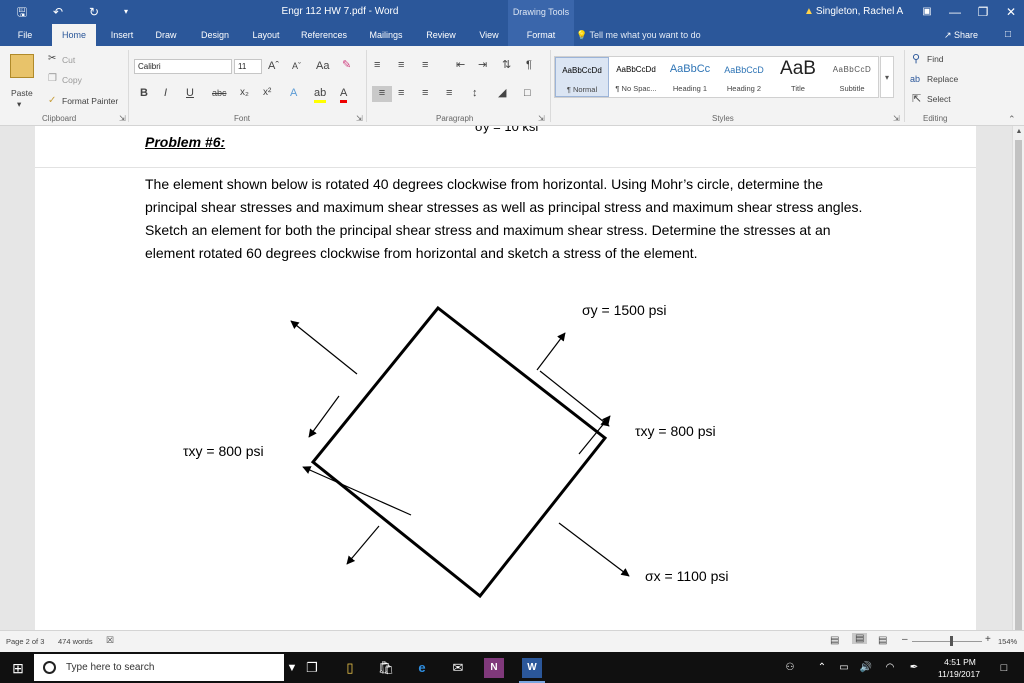  What do you see at coordinates (377, 65) in the screenshot?
I see `bullets-icon: ≡` at bounding box center [377, 65].